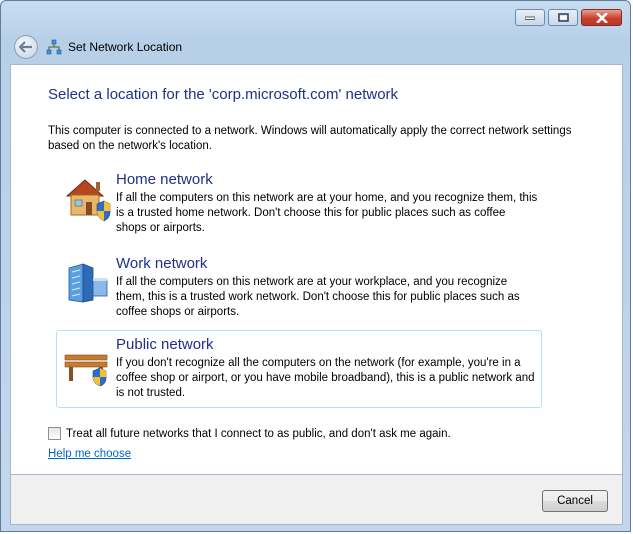 This screenshot has height=534, width=633. Describe the element at coordinates (316, 47) in the screenshot. I see `dialog-header: Set Network Location` at that location.